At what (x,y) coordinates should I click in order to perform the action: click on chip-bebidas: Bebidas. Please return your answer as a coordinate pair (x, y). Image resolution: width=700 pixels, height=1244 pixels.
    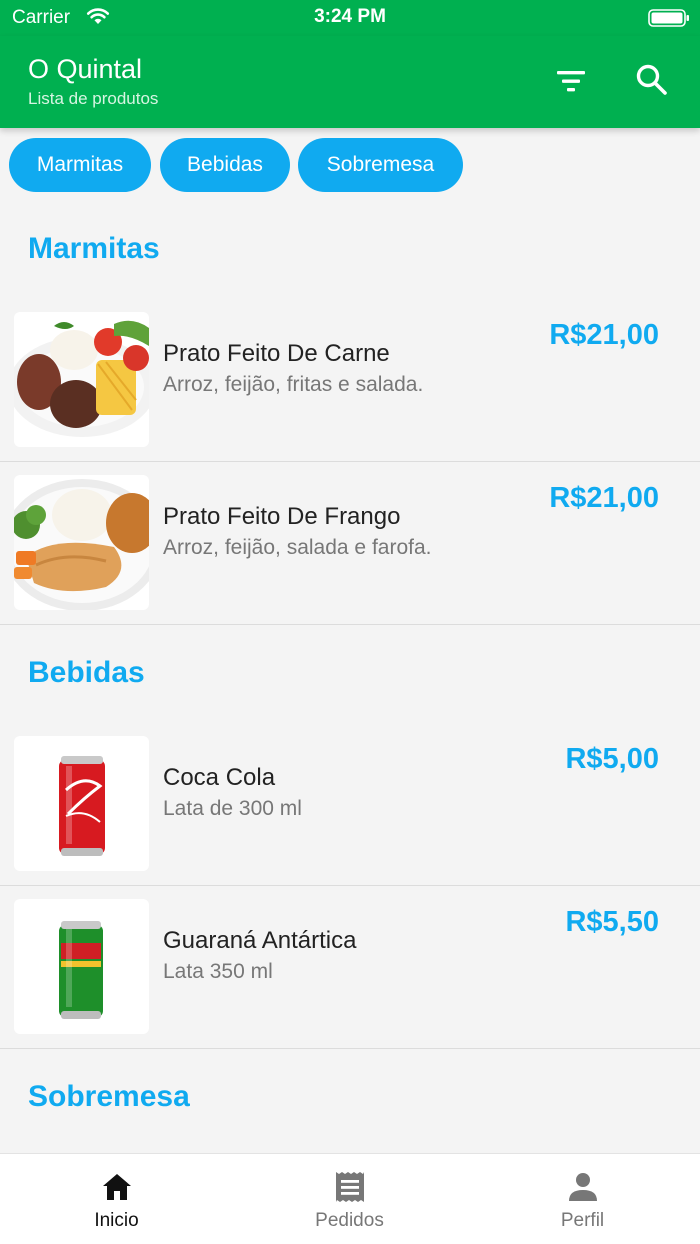
    Looking at the image, I should click on (225, 165).